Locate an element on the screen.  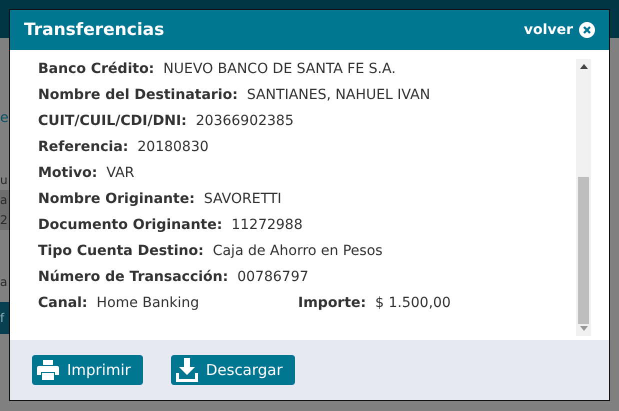
background-text: 2 is located at coordinates (4, 220).